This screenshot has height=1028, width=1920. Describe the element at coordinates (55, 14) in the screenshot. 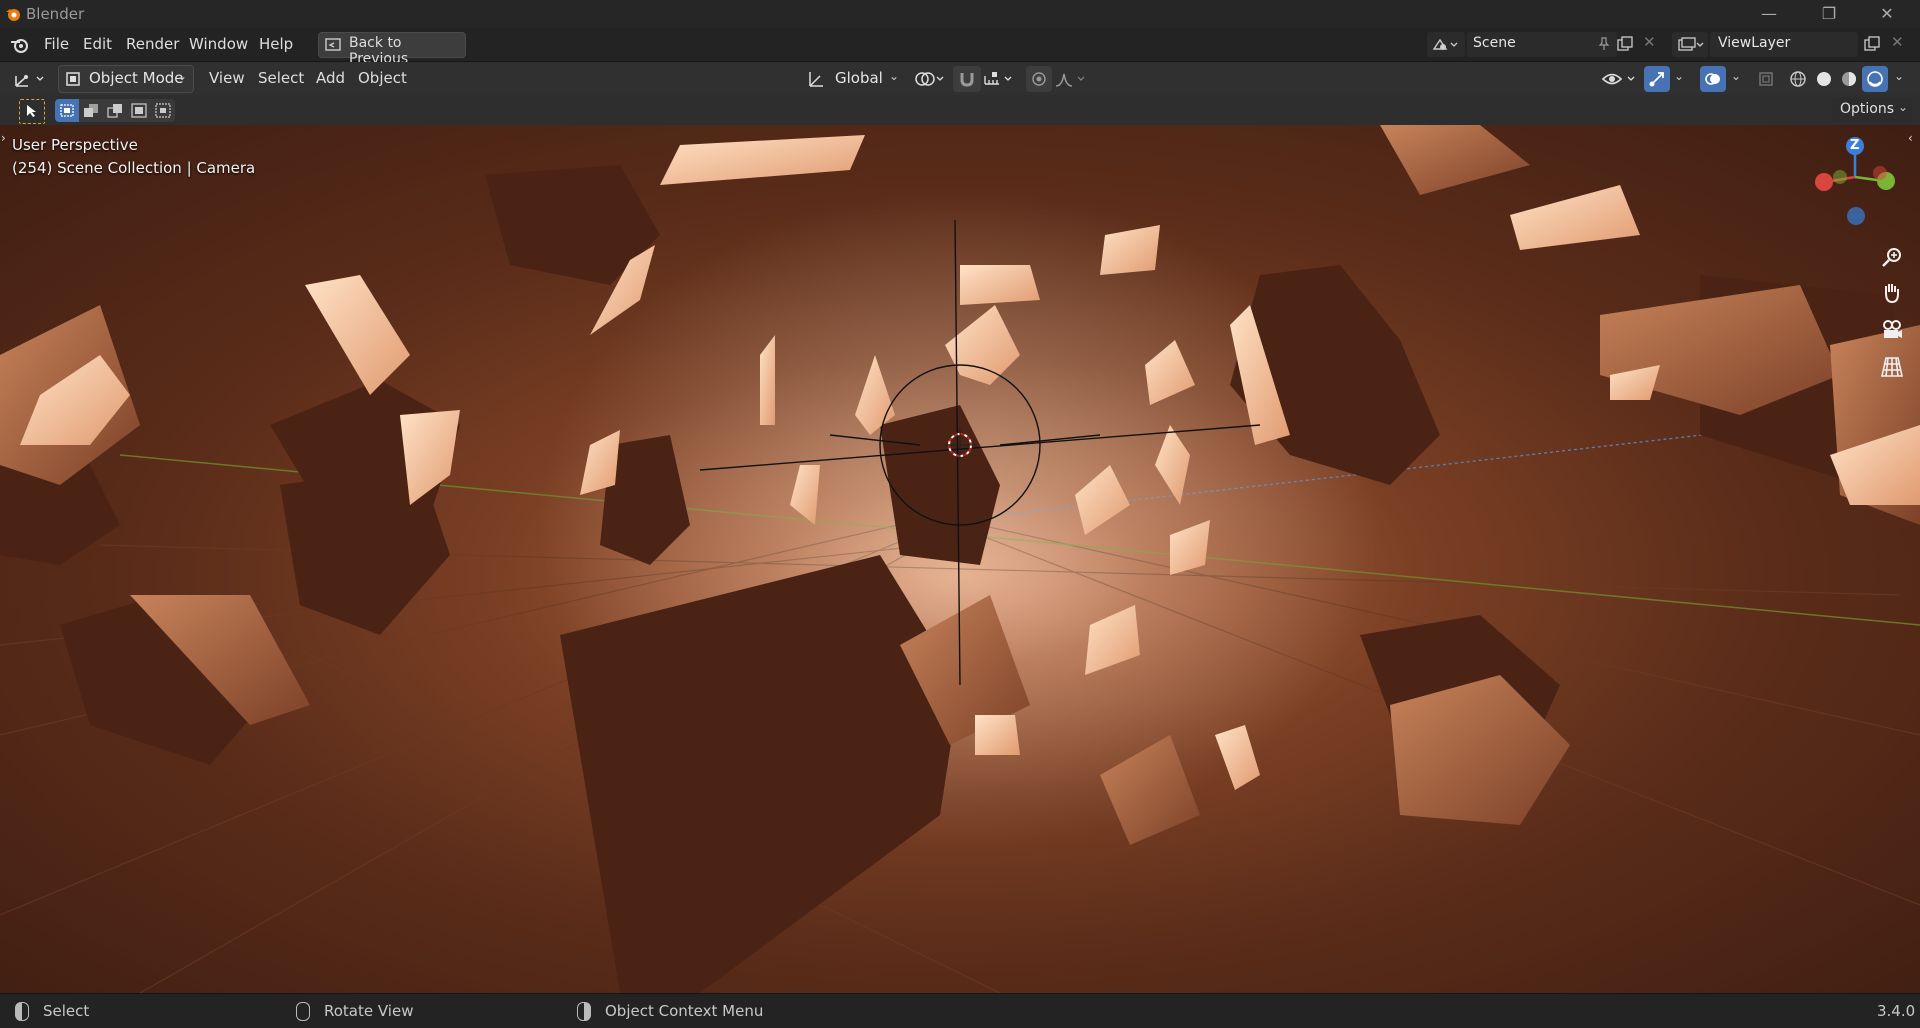

I see `window-title: Blender` at that location.